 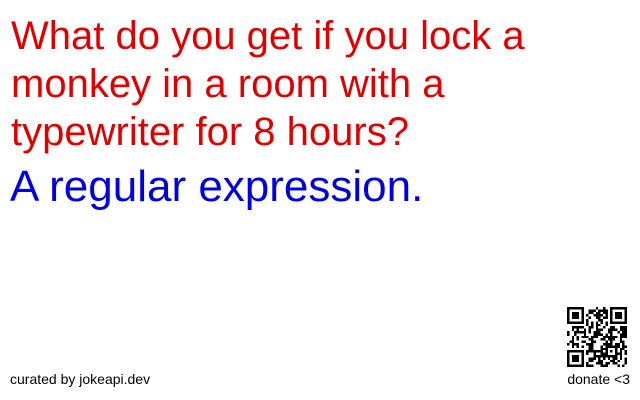 What do you see at coordinates (217, 186) in the screenshot?
I see `joke-punchline: A regular expression.` at bounding box center [217, 186].